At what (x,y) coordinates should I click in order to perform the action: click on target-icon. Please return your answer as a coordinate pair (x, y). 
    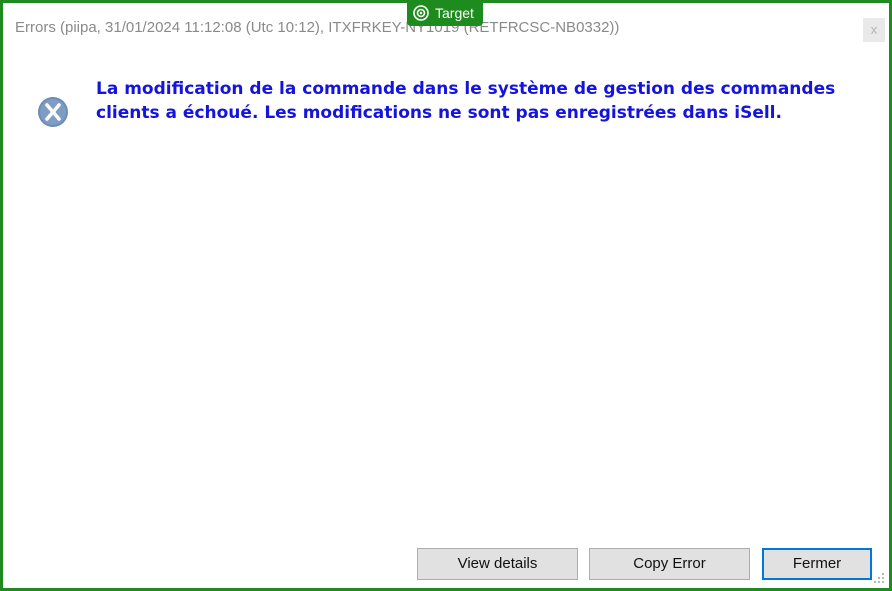
    Looking at the image, I should click on (421, 13).